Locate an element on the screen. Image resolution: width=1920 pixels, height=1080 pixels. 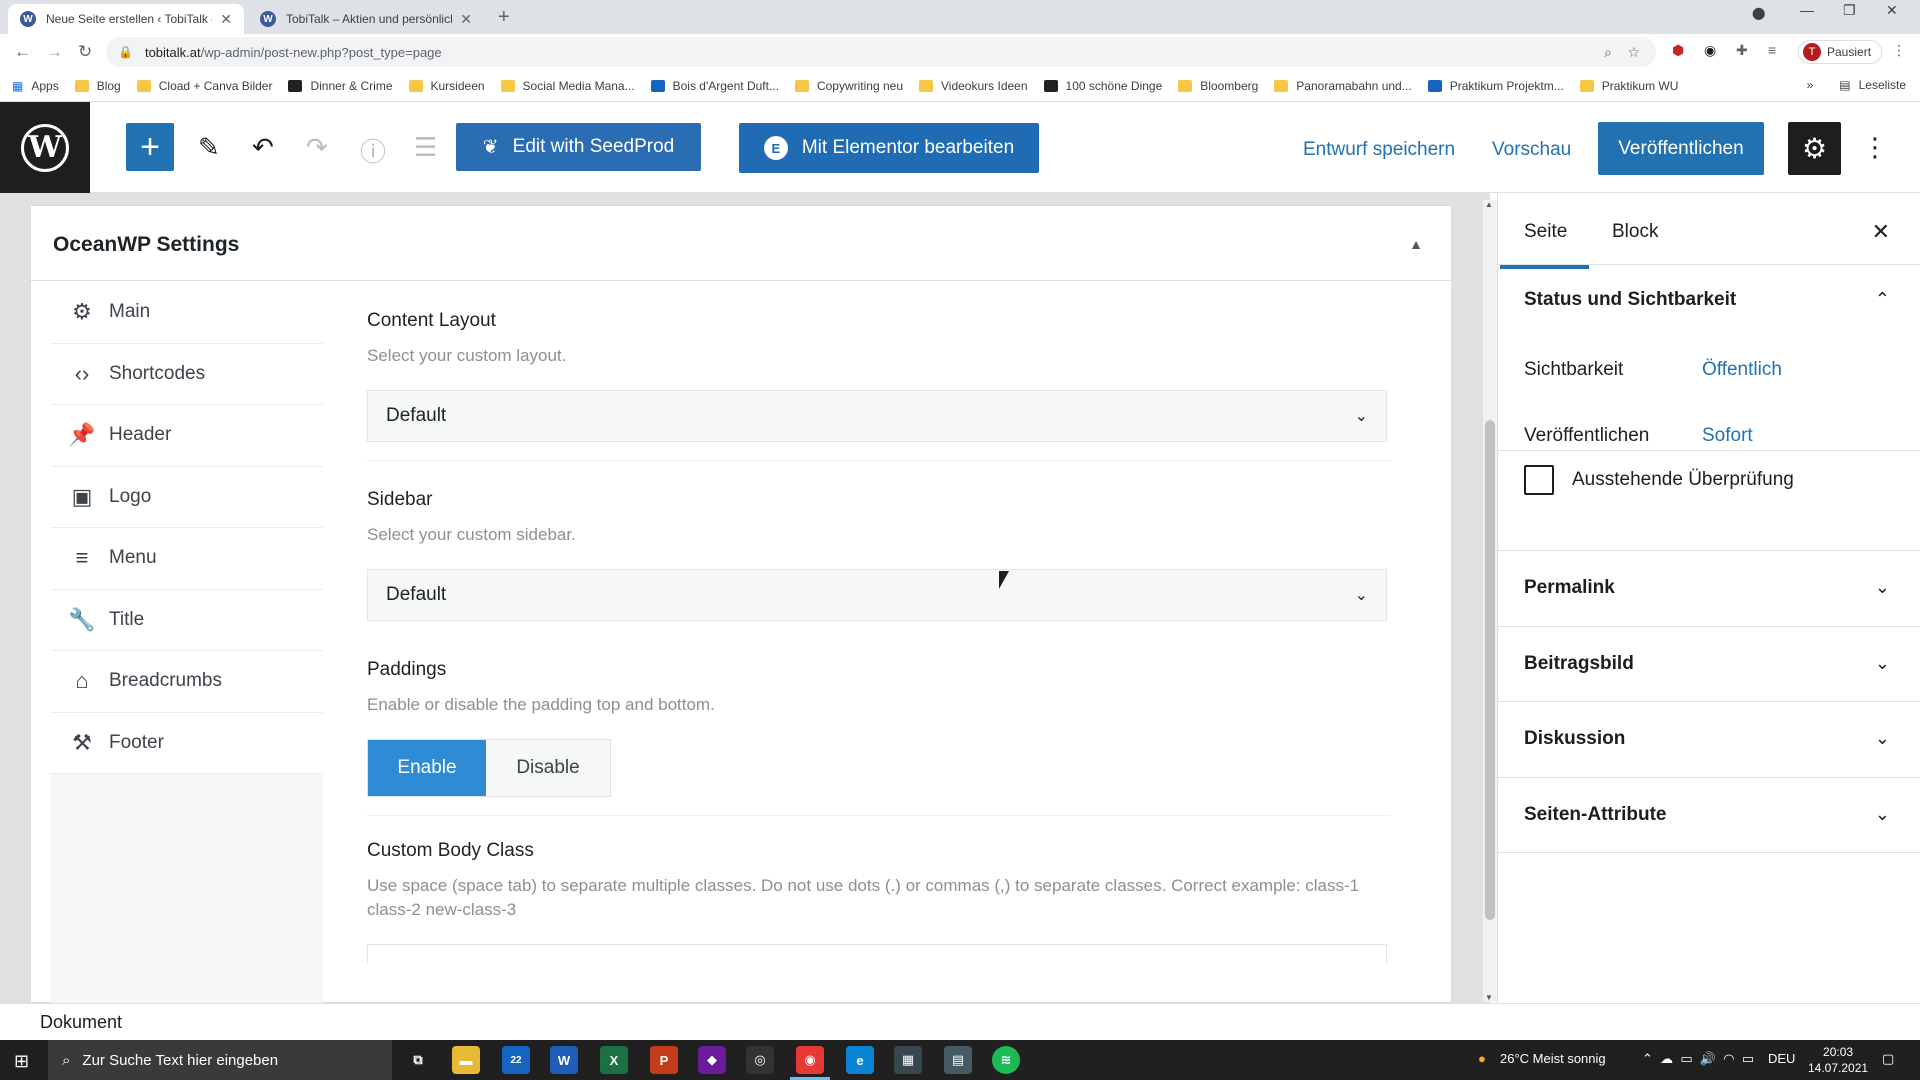
minimize-button: — is located at coordinates (1807, 10).